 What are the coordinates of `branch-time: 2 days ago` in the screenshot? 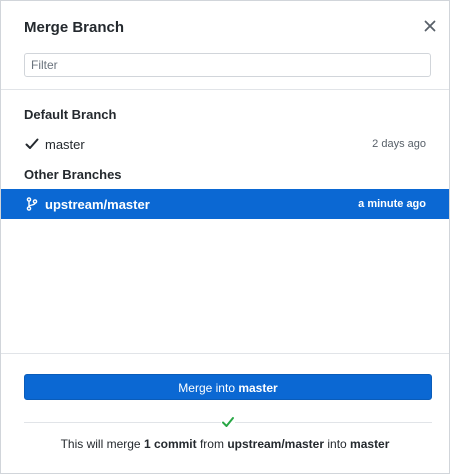 It's located at (399, 144).